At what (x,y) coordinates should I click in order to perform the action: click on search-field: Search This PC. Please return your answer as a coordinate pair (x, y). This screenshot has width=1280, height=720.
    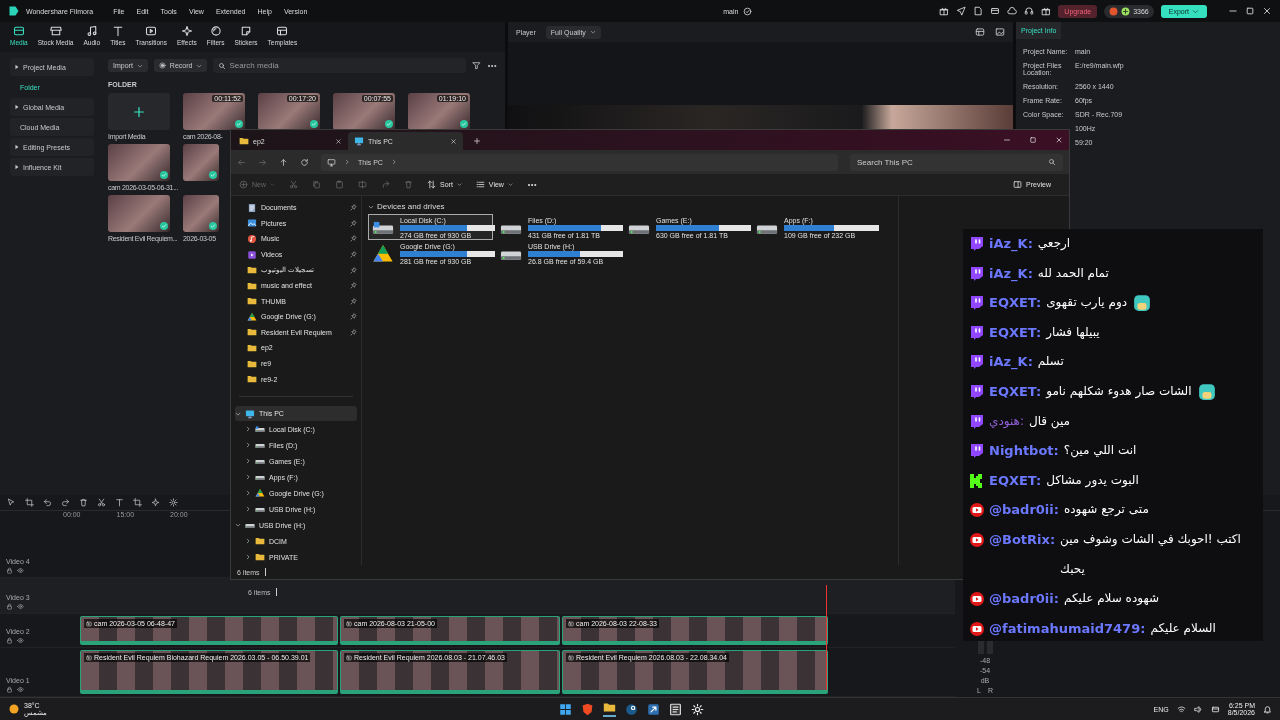
    Looking at the image, I should click on (956, 162).